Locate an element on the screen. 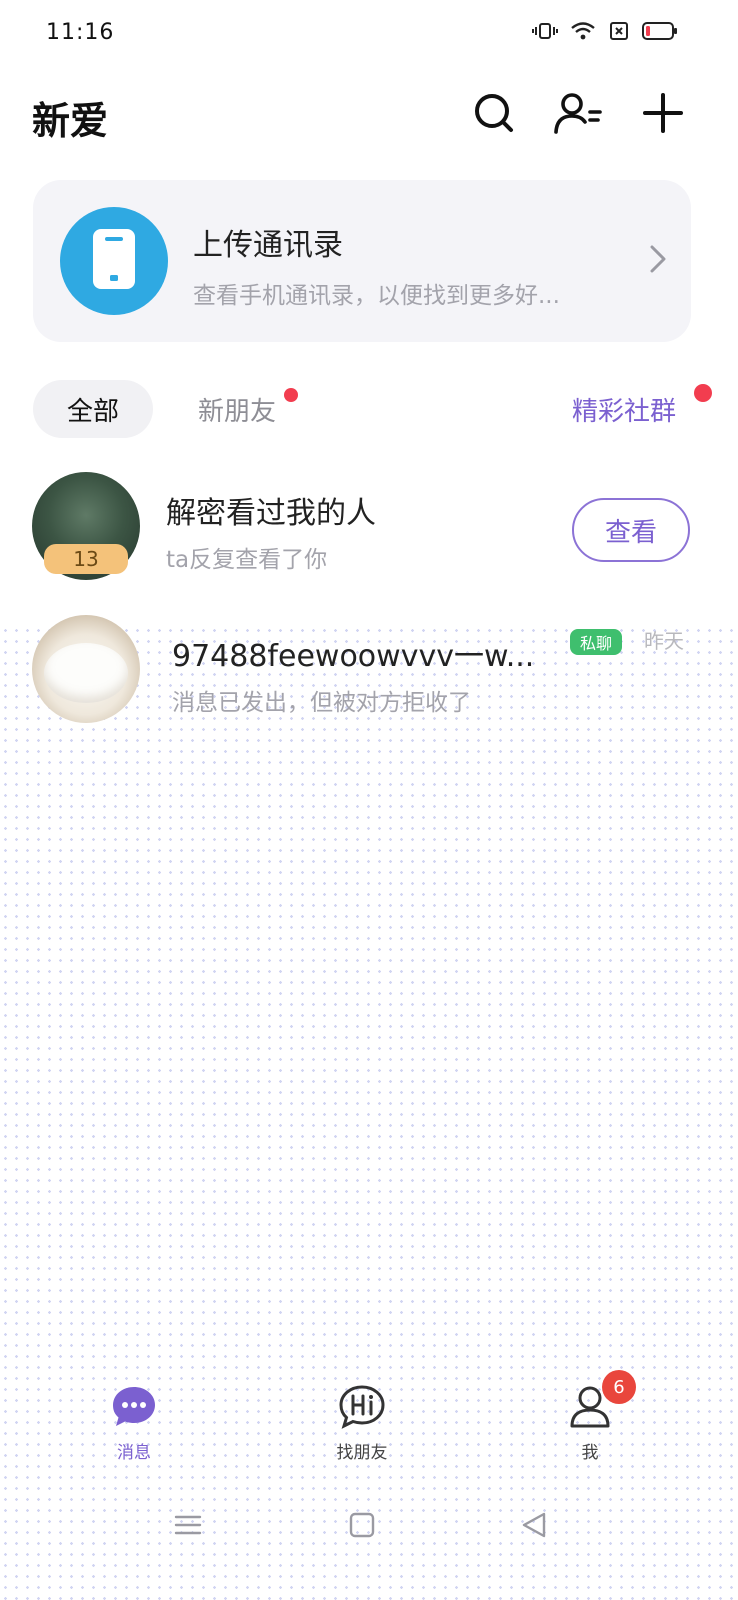 The image size is (738, 1600). page-title: 新爱 is located at coordinates (70, 121).